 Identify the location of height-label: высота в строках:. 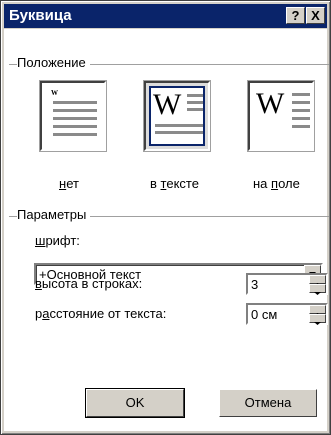
(88, 283).